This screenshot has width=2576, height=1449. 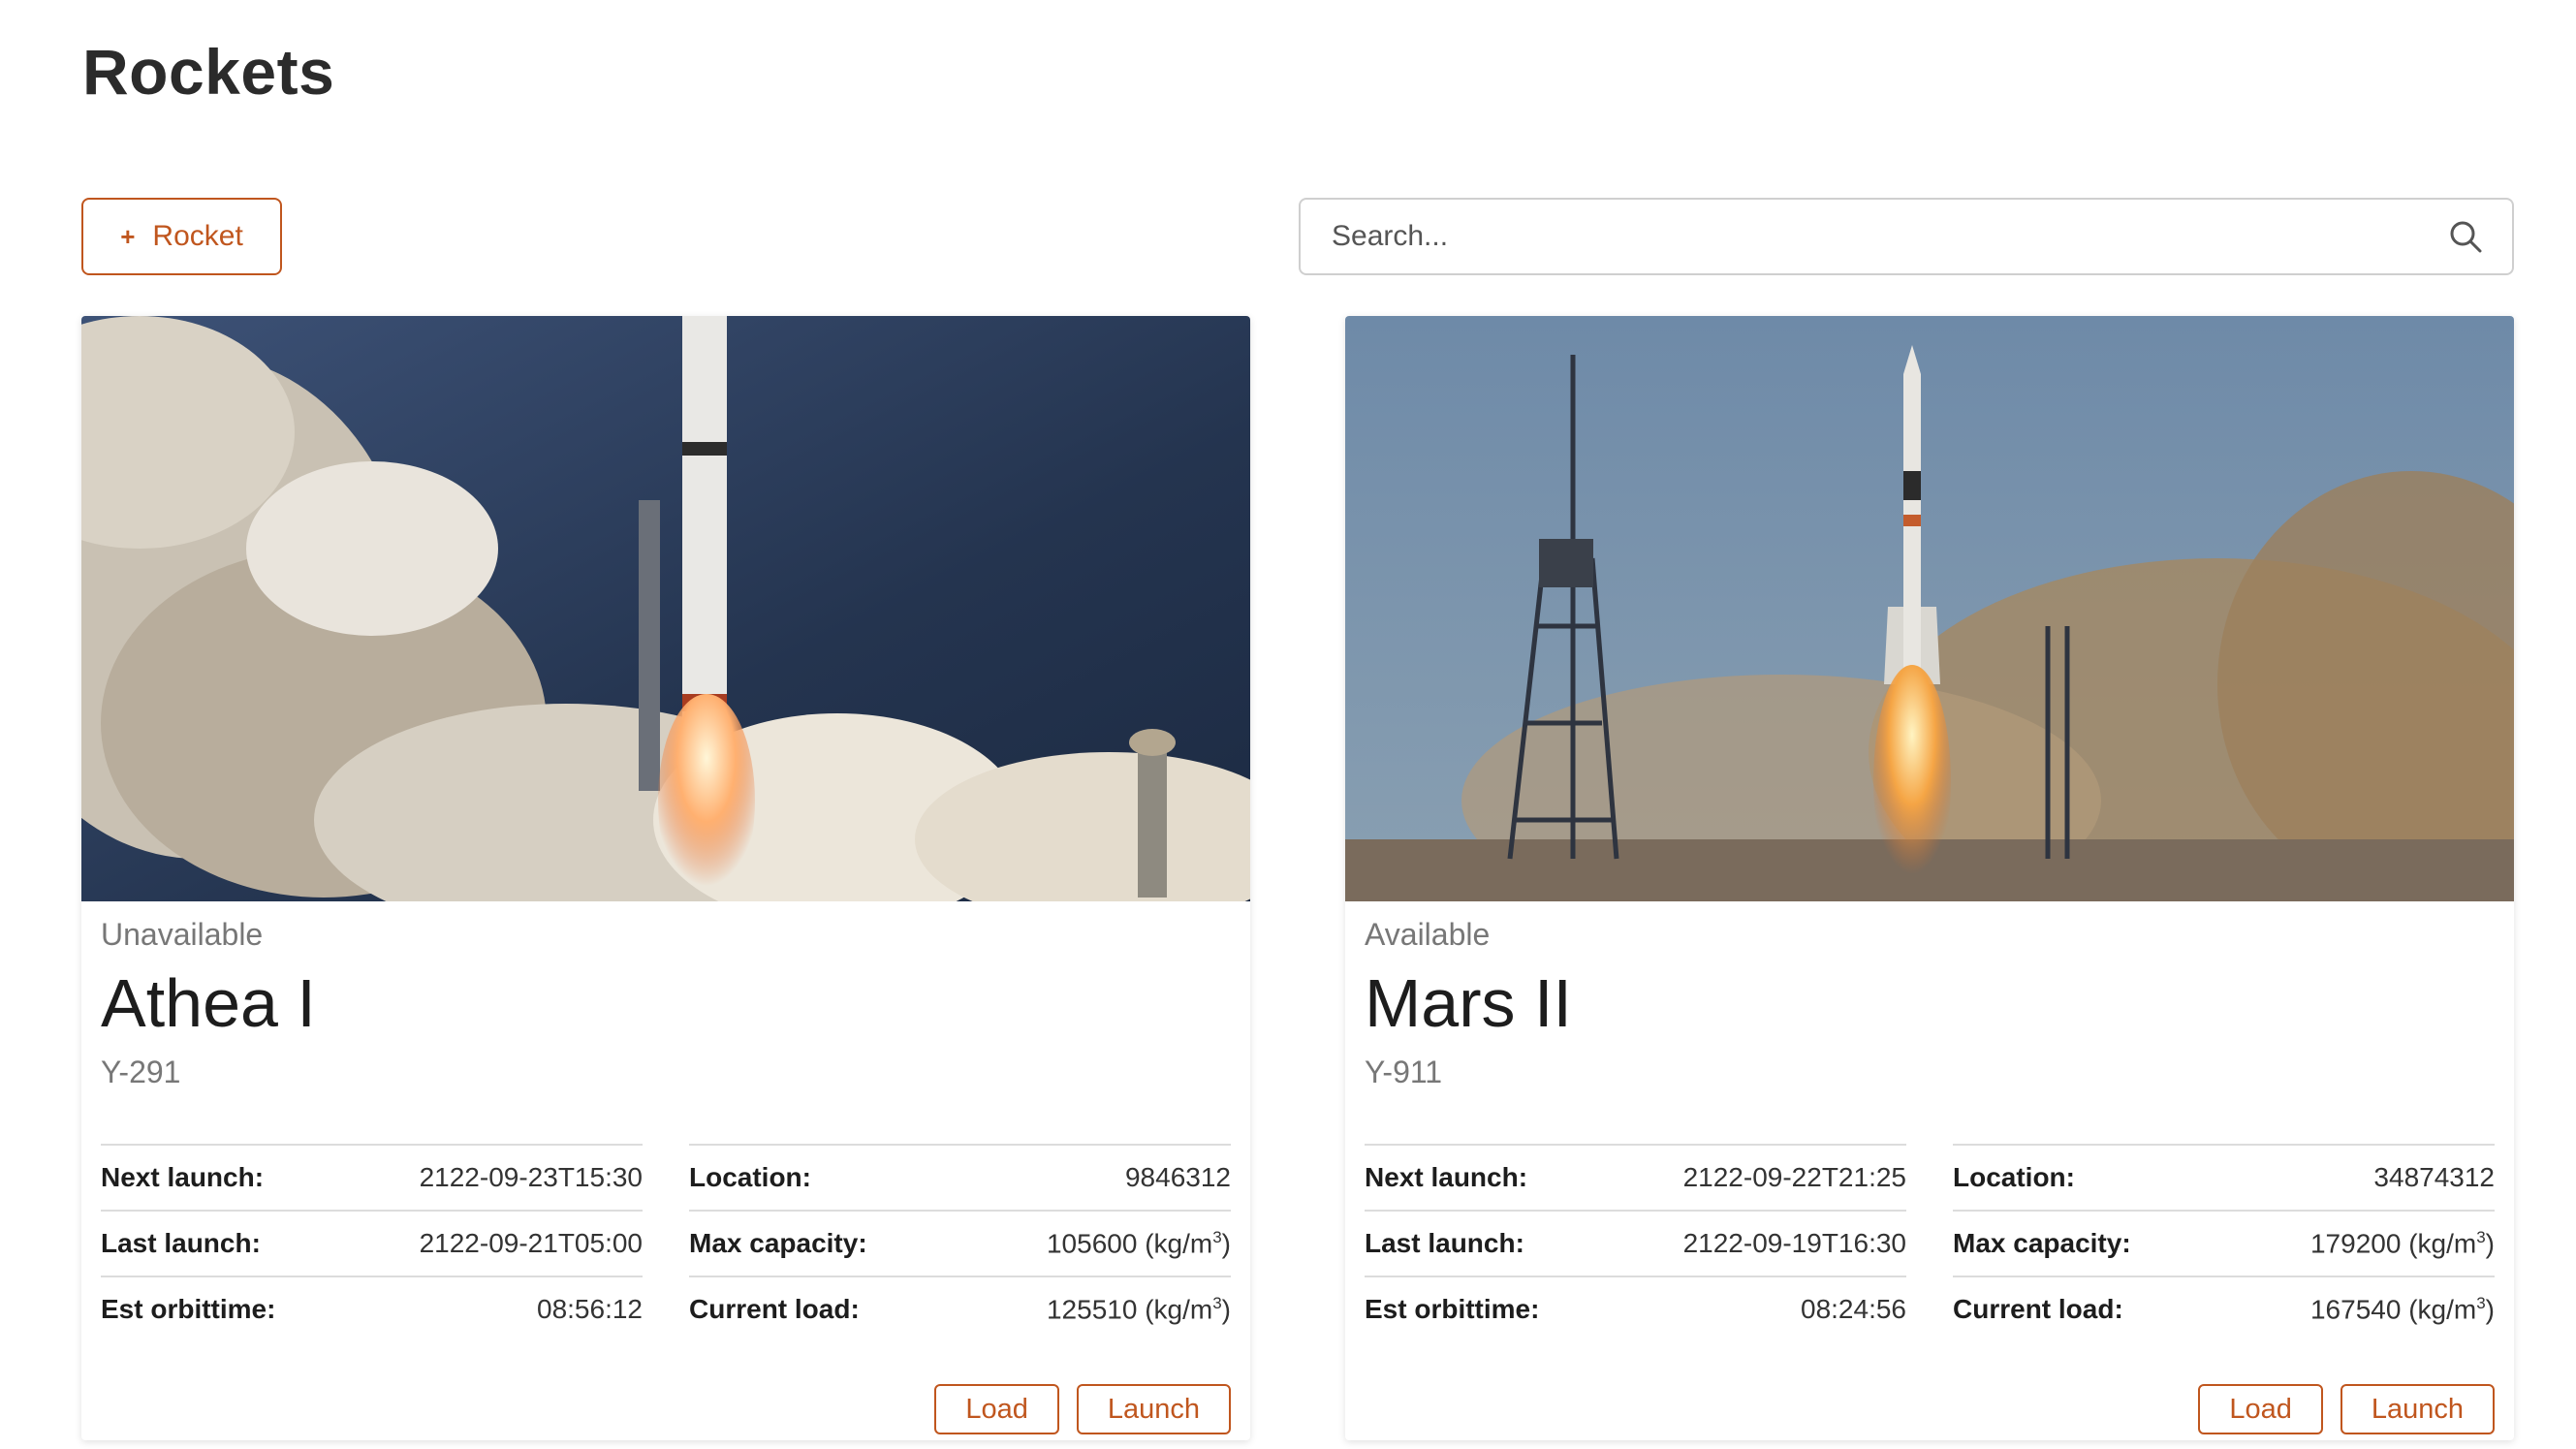 What do you see at coordinates (128, 236) in the screenshot?
I see `plus-icon: +` at bounding box center [128, 236].